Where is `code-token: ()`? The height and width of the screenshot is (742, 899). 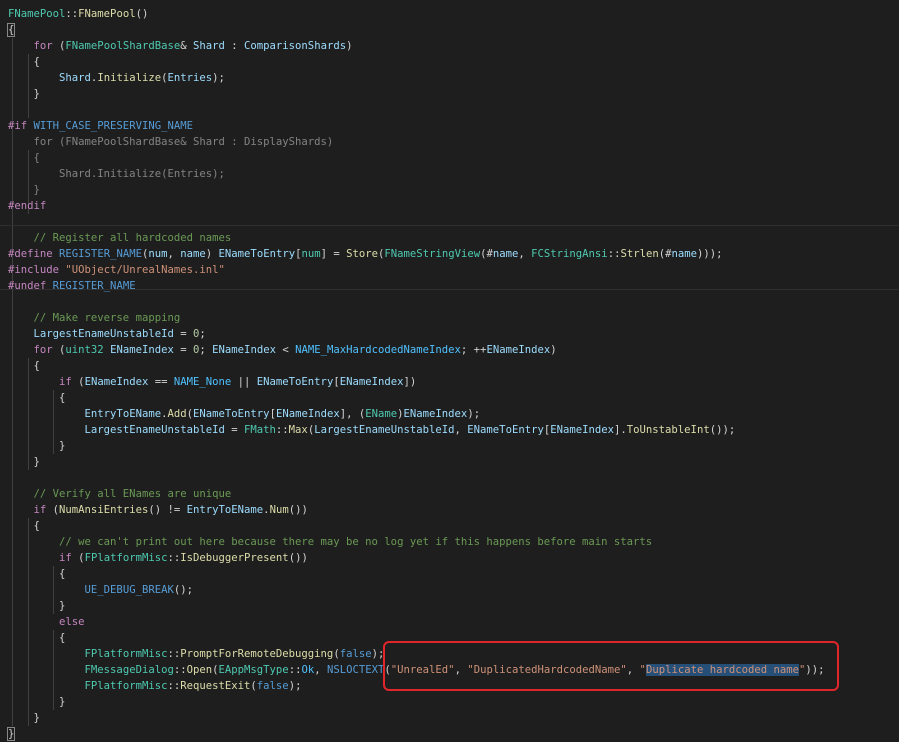
code-token: () is located at coordinates (142, 13).